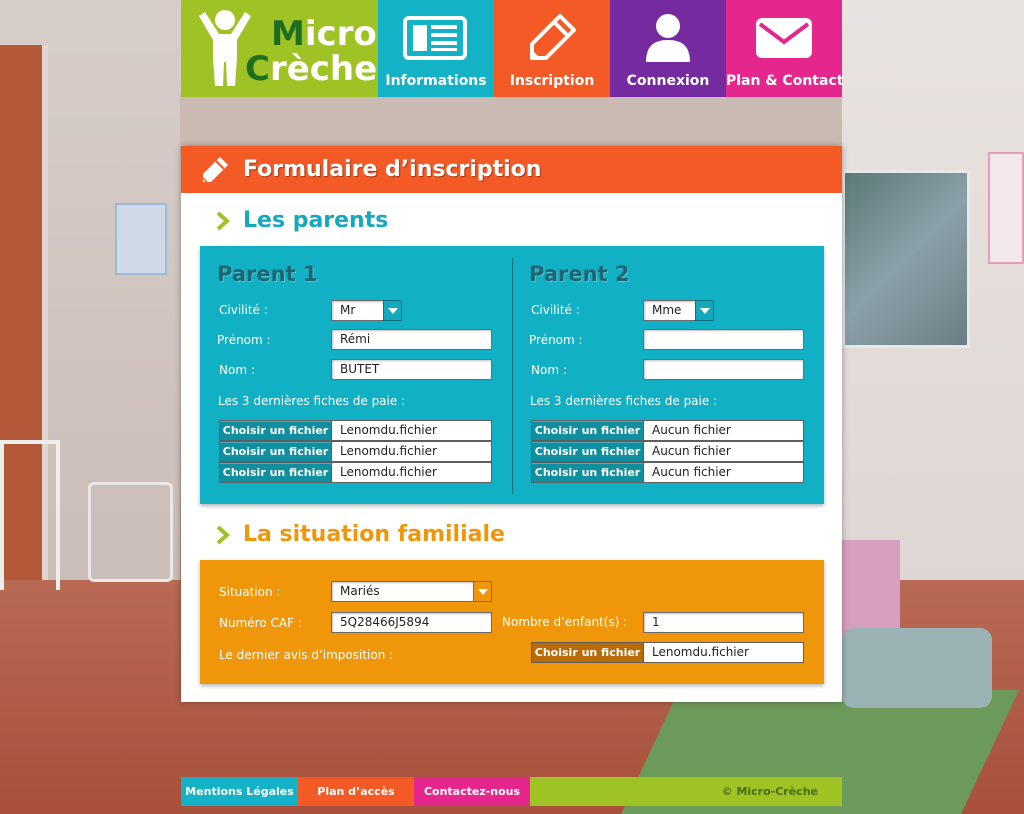 This screenshot has height=814, width=1024. Describe the element at coordinates (579, 274) in the screenshot. I see `parent2-heading: Parent 2` at that location.